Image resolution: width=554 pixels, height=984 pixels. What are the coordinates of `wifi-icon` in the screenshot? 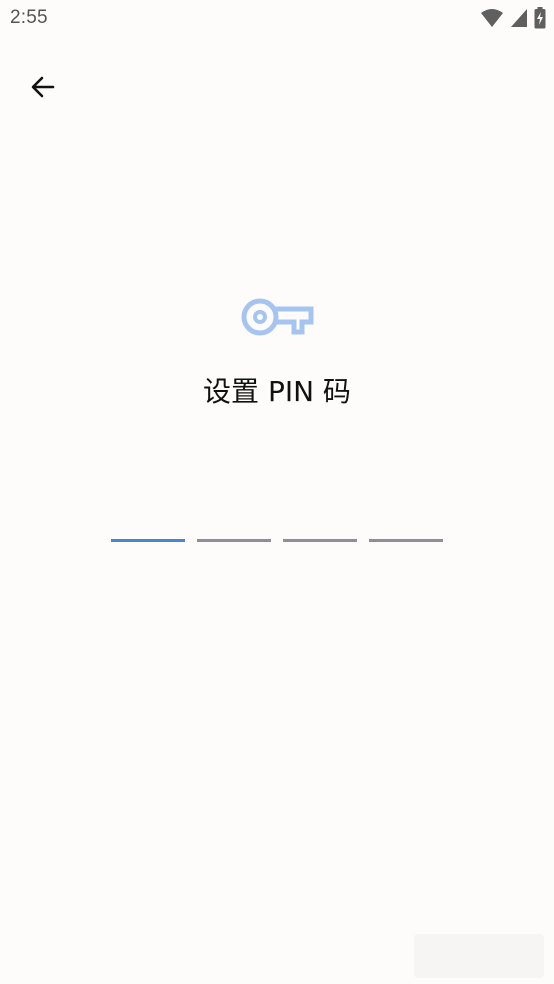 It's located at (492, 18).